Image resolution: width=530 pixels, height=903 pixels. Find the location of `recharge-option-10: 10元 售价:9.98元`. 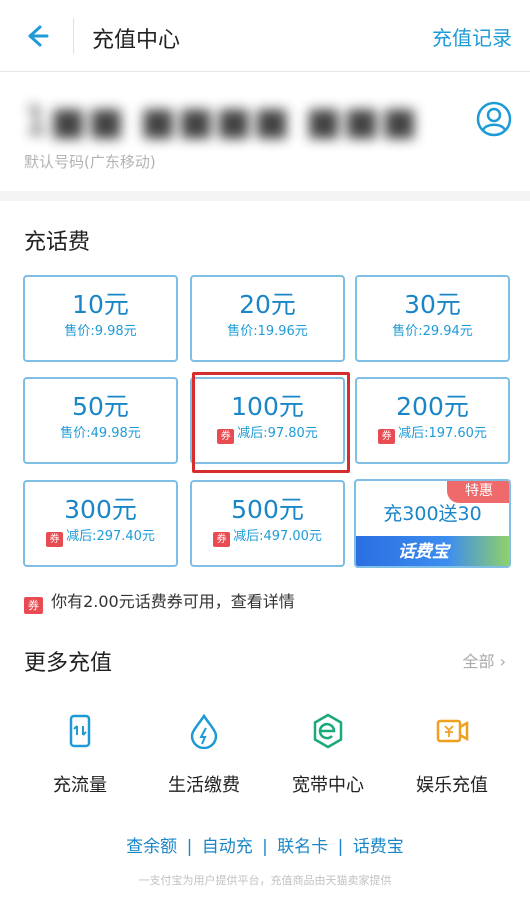

recharge-option-10: 10元 售价:9.98元 is located at coordinates (100, 318).